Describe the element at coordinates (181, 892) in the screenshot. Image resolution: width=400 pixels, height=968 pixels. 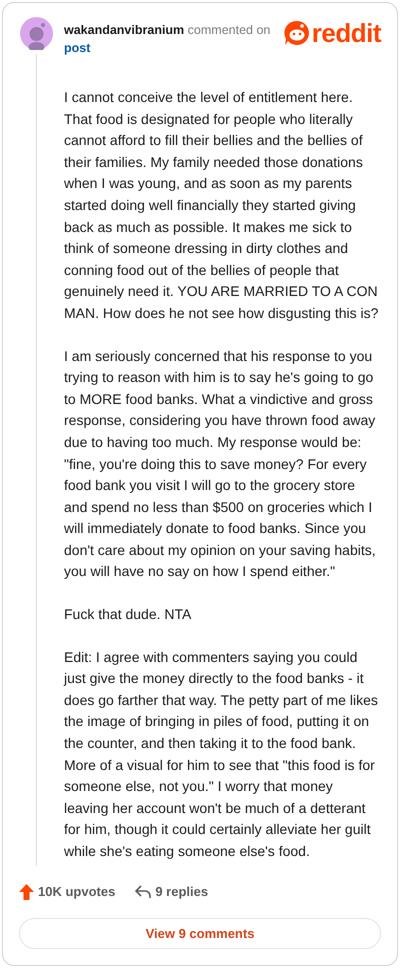
I see `reply-count: 9 replies` at that location.